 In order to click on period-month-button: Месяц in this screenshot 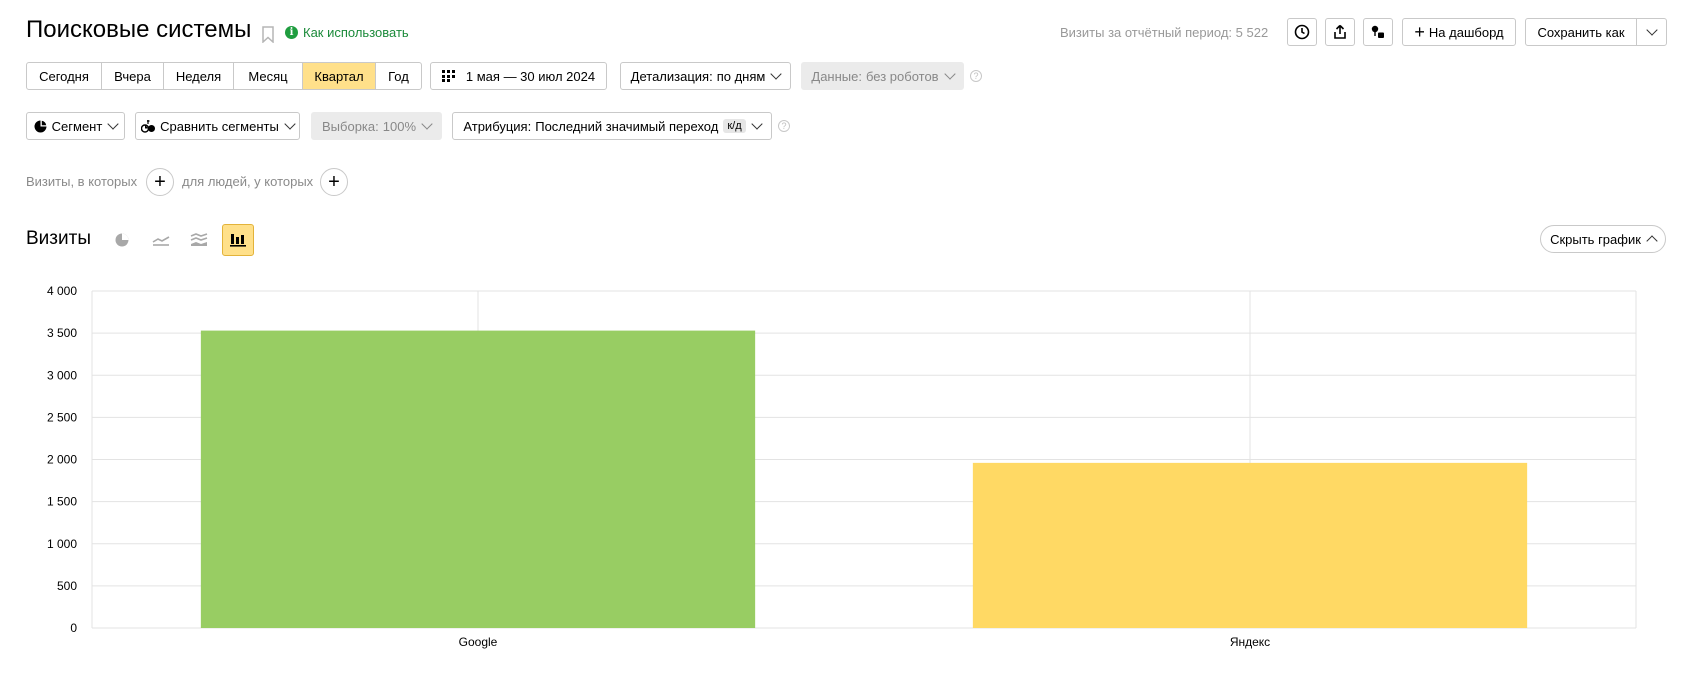, I will do `click(268, 76)`.